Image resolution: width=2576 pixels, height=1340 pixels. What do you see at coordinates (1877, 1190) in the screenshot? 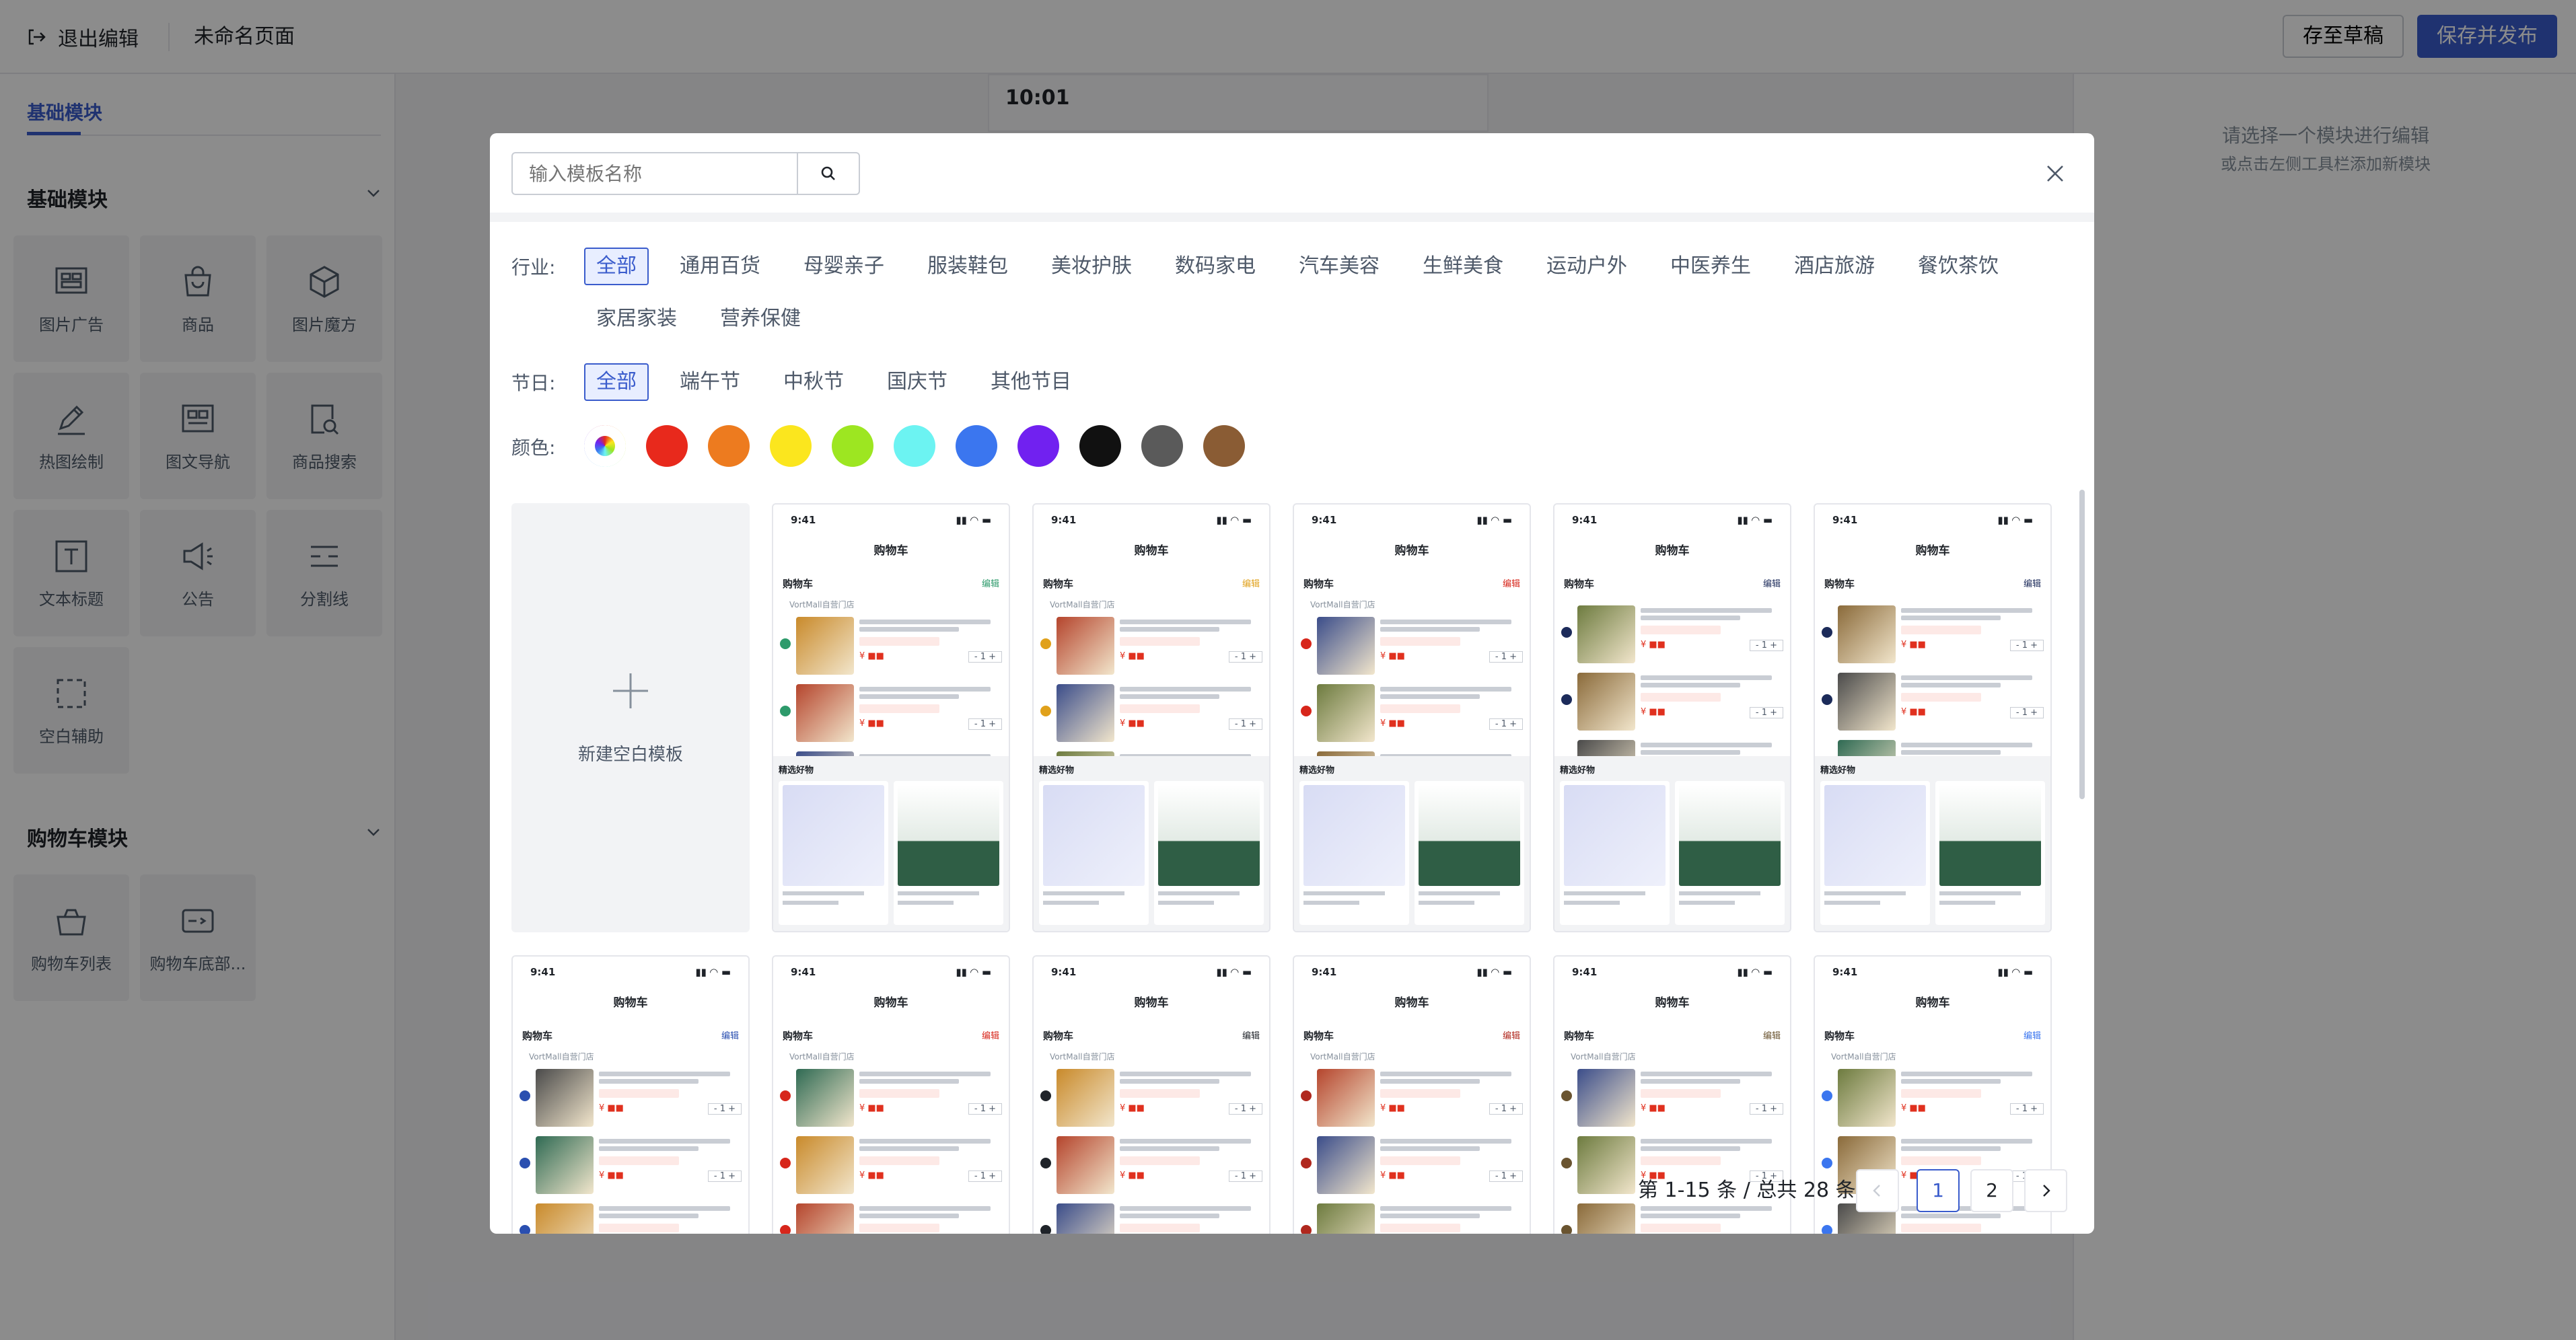
I see `prev-page-button` at bounding box center [1877, 1190].